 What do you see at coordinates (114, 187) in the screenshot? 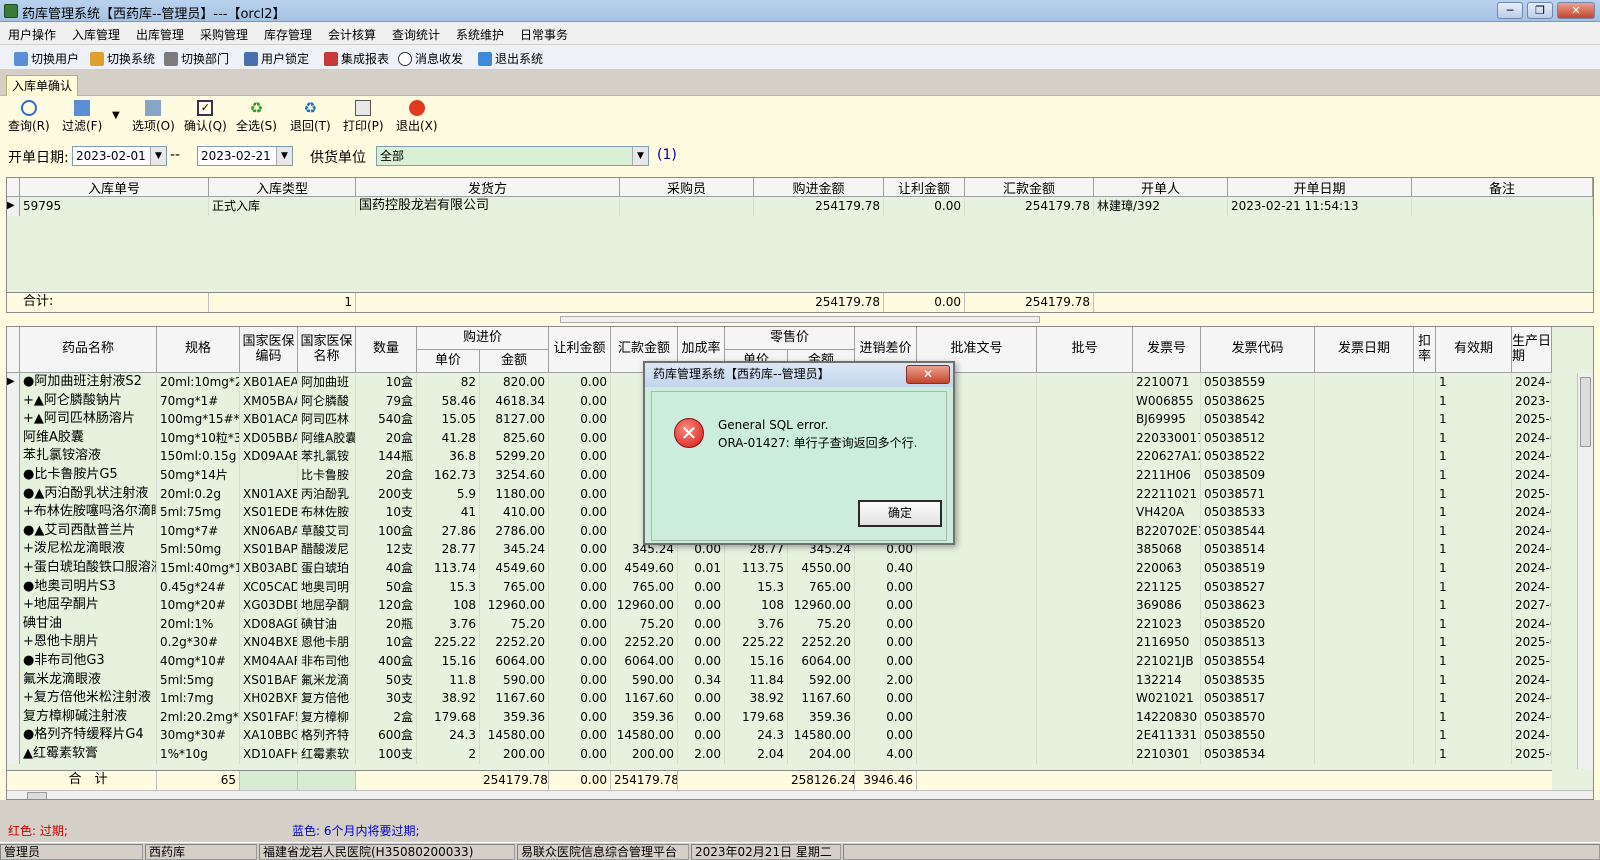
I see `col-order-no: 入库单号` at bounding box center [114, 187].